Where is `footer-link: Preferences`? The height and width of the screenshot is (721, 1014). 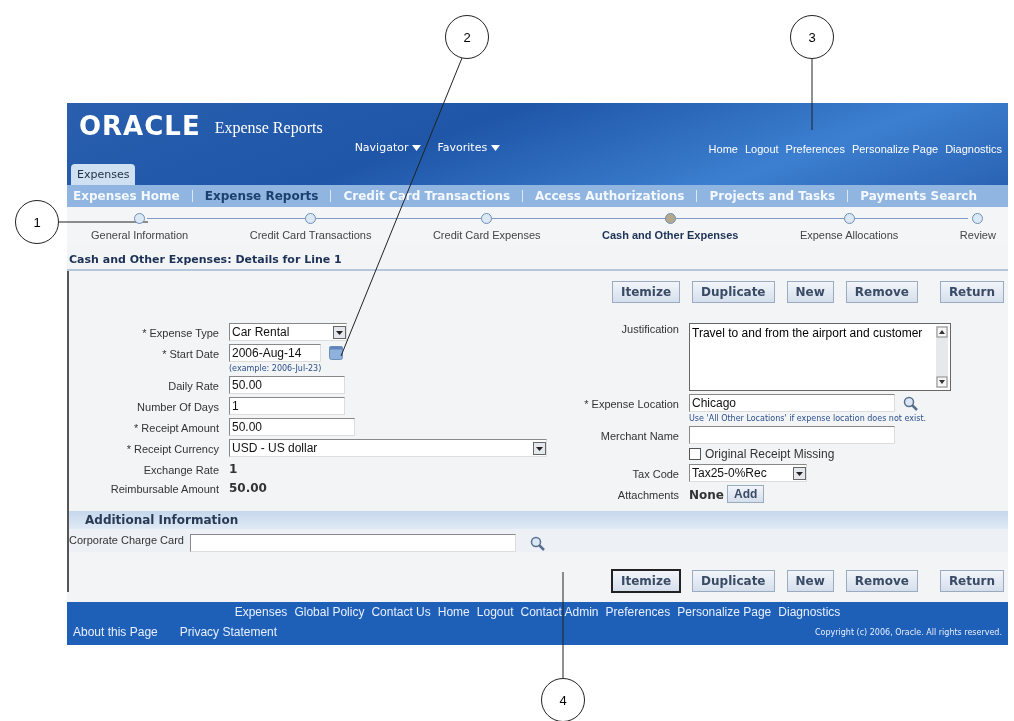 footer-link: Preferences is located at coordinates (638, 612).